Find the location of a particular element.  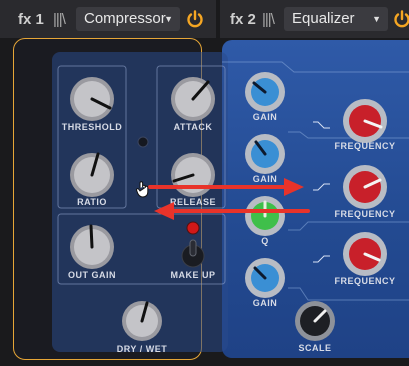

ratio-knob is located at coordinates (92, 175).